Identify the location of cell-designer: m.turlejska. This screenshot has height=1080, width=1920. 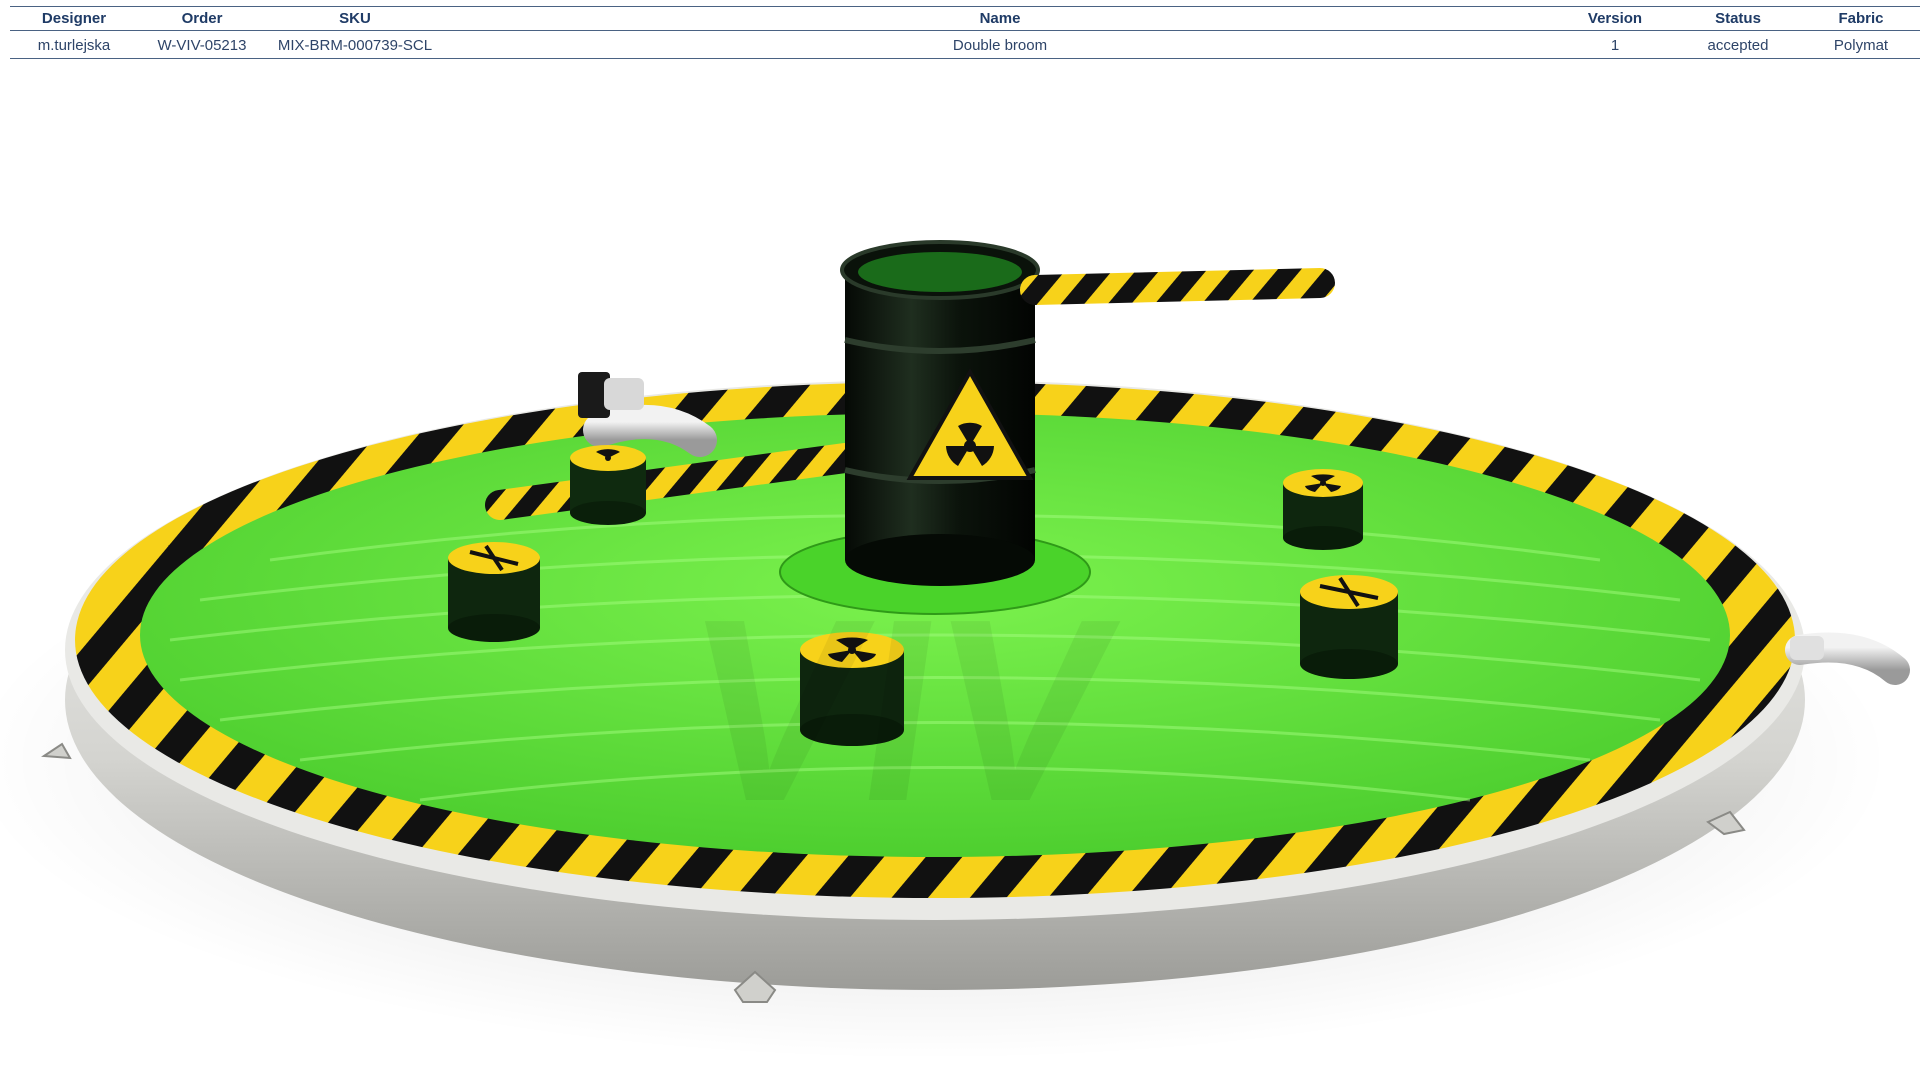
(74, 44).